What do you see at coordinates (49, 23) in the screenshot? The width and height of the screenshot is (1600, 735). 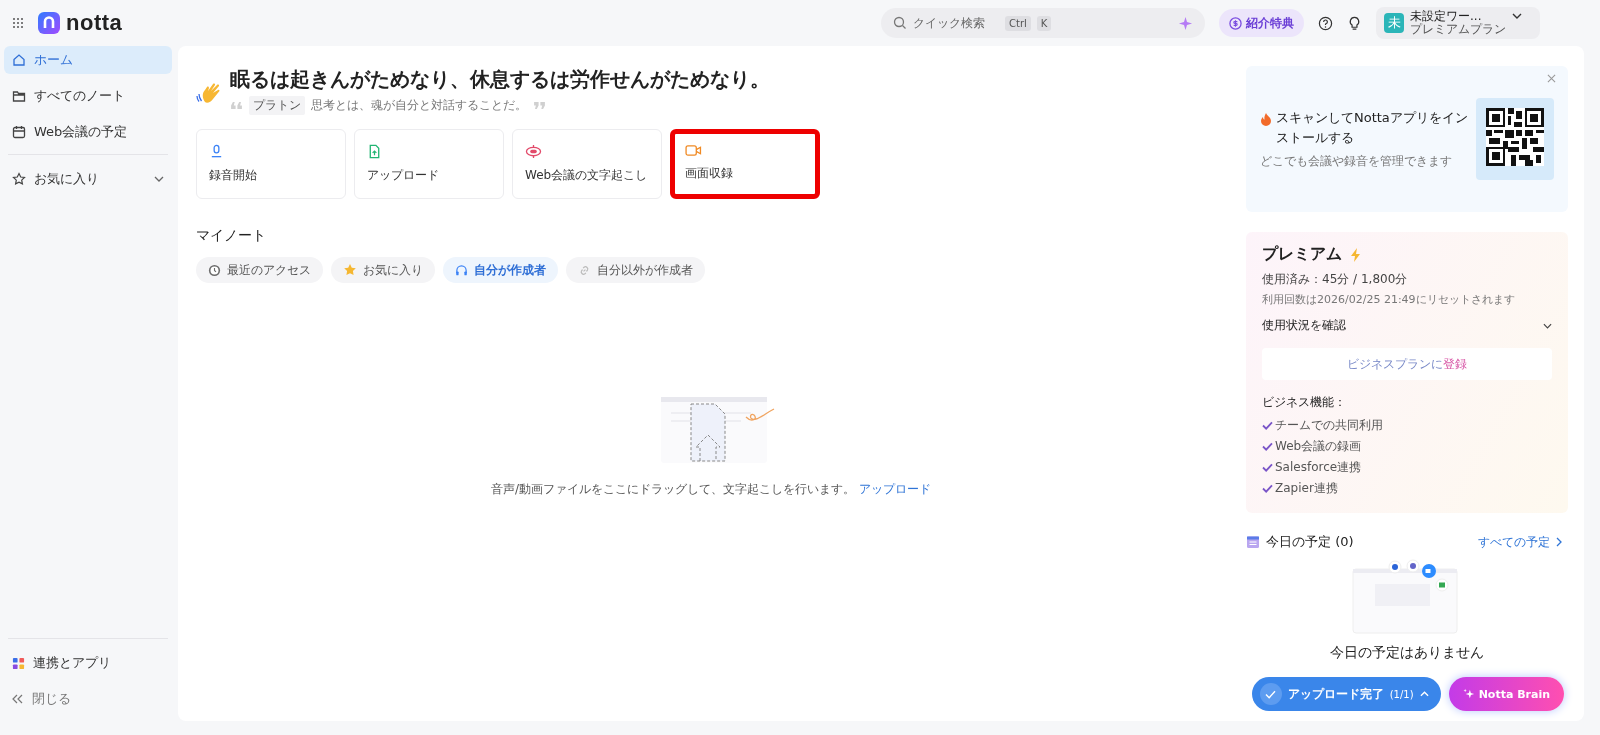 I see `logo-icon` at bounding box center [49, 23].